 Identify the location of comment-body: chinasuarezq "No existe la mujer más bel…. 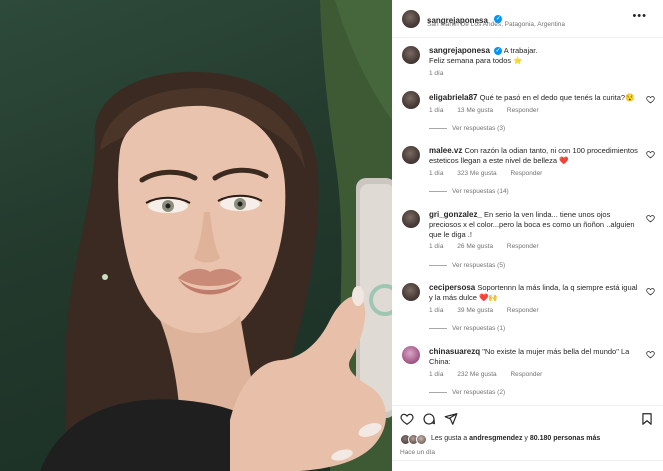
(534, 357).